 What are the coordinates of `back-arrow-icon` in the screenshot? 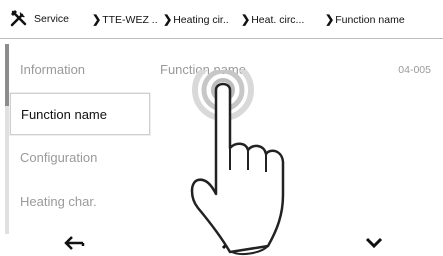 It's located at (74, 243).